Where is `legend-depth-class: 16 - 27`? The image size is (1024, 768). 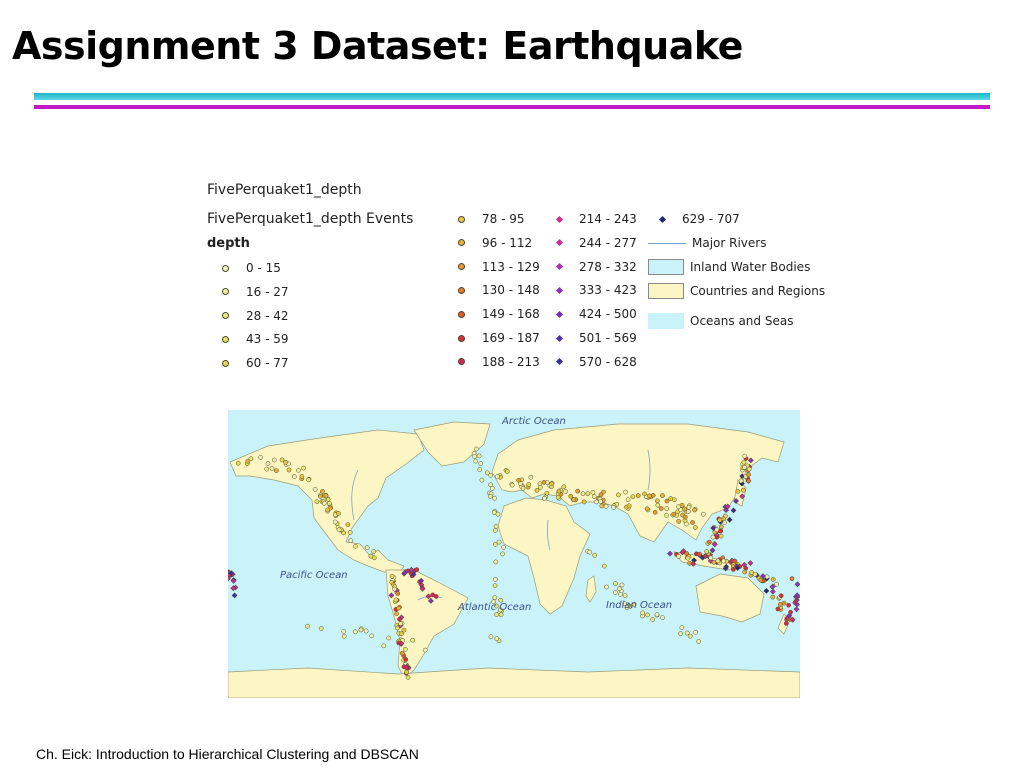 legend-depth-class: 16 - 27 is located at coordinates (255, 292).